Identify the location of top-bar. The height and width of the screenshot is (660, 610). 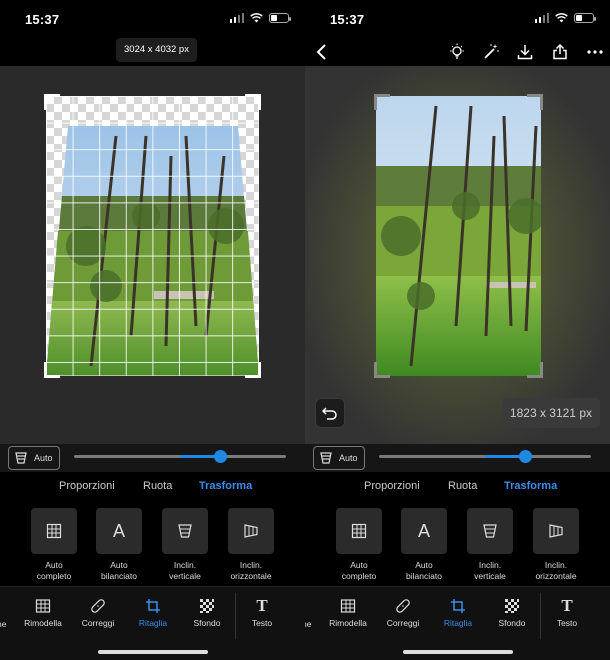
(457, 51).